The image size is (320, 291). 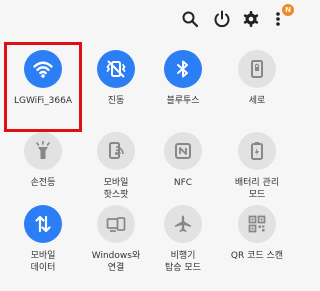 What do you see at coordinates (116, 262) in the screenshot?
I see `tile-label: Windows와 연결` at bounding box center [116, 262].